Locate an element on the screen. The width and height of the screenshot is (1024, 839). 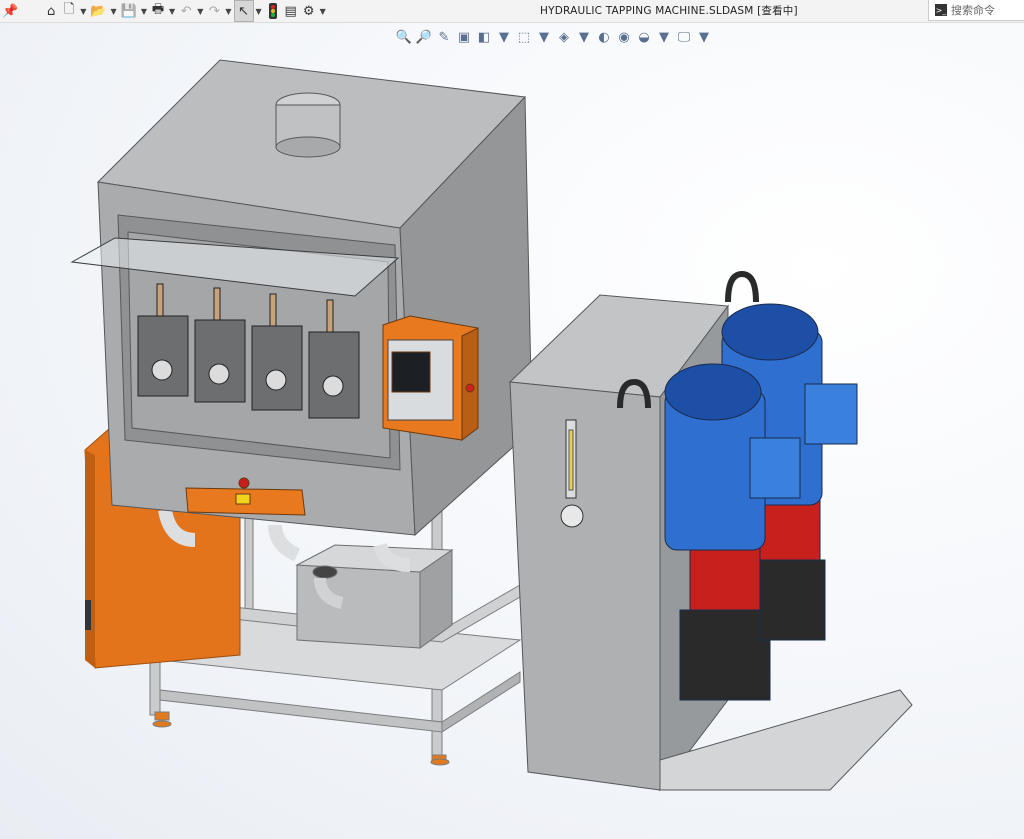
search-input: 搜索命令 is located at coordinates (973, 10).